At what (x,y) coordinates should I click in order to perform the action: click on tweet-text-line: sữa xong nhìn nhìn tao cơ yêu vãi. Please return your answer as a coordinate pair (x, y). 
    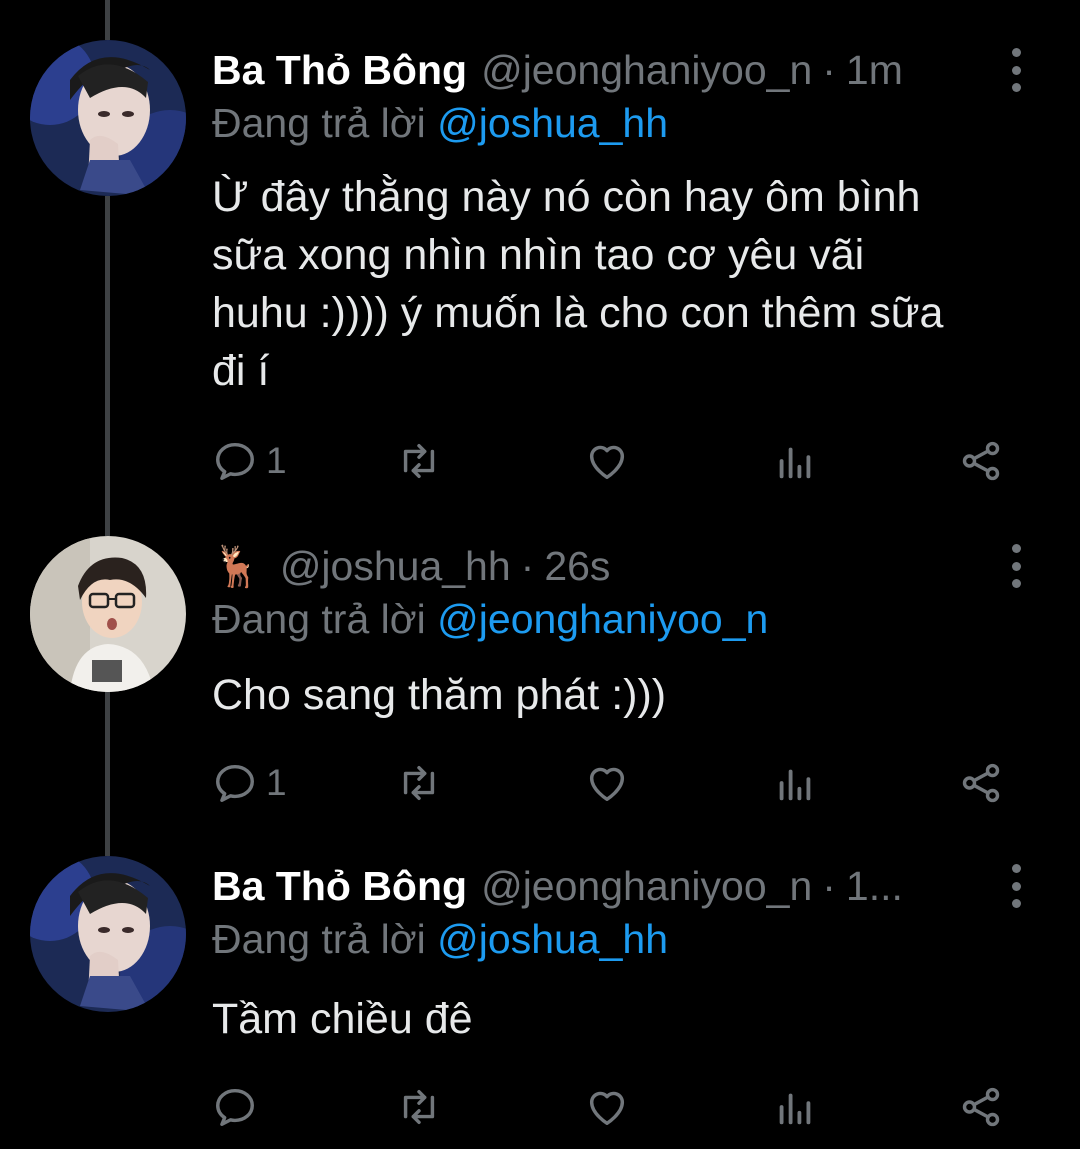
    Looking at the image, I should click on (538, 255).